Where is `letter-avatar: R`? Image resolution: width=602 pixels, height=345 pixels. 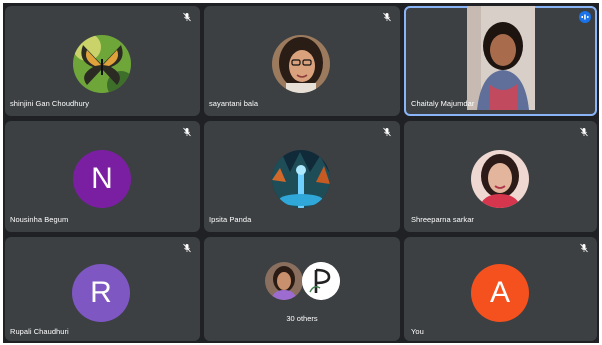 letter-avatar: R is located at coordinates (101, 293).